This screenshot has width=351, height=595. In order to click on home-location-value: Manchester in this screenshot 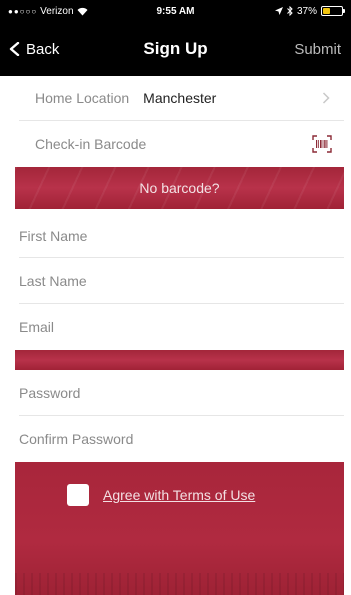, I will do `click(180, 98)`.